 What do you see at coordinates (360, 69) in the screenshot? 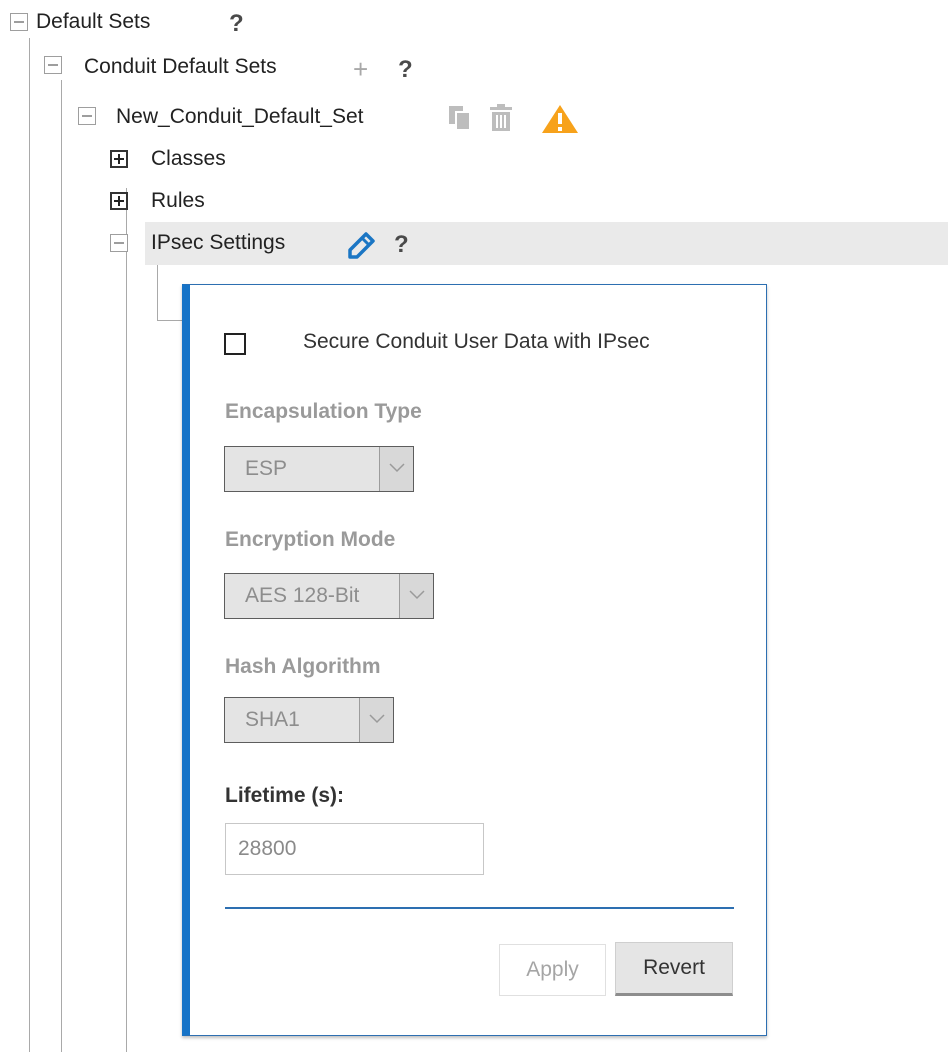
I see `add-icon: +` at bounding box center [360, 69].